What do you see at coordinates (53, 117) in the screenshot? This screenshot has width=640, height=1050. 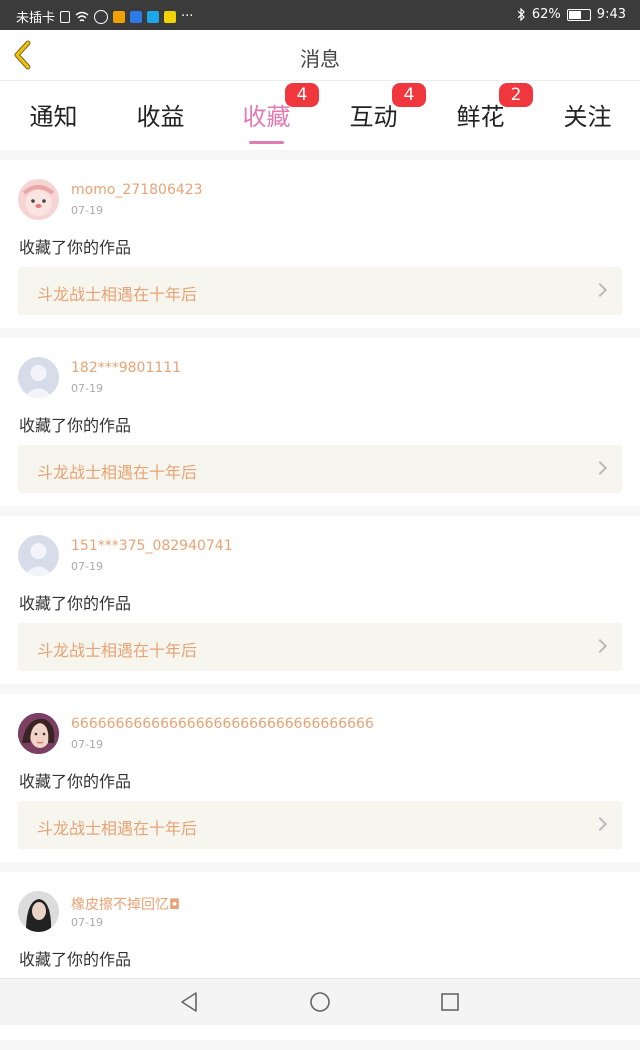 I see `tab-label: 通知` at bounding box center [53, 117].